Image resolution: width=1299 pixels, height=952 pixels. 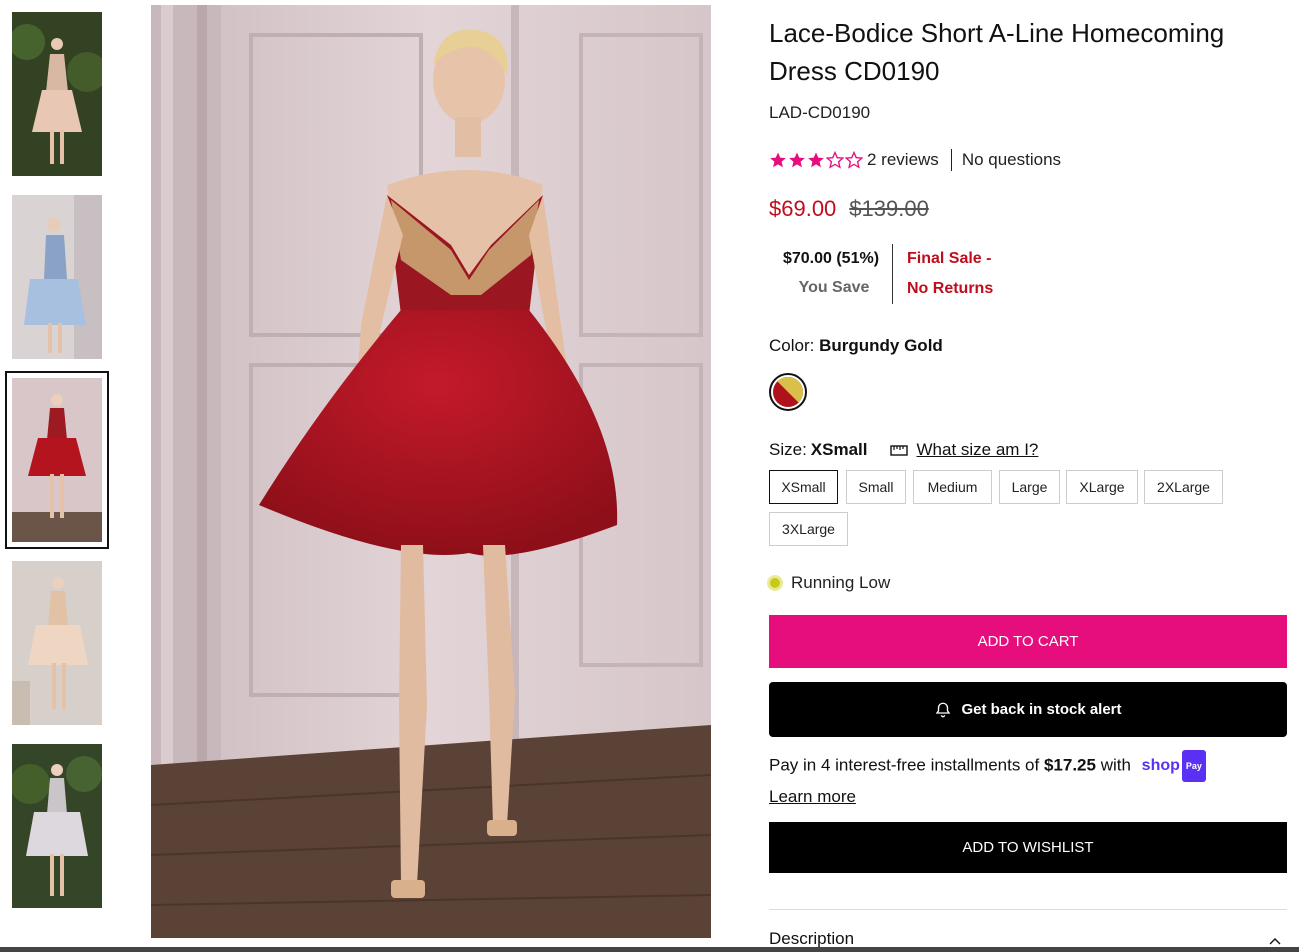 What do you see at coordinates (1160, 765) in the screenshot?
I see `shop-pay-word: shop` at bounding box center [1160, 765].